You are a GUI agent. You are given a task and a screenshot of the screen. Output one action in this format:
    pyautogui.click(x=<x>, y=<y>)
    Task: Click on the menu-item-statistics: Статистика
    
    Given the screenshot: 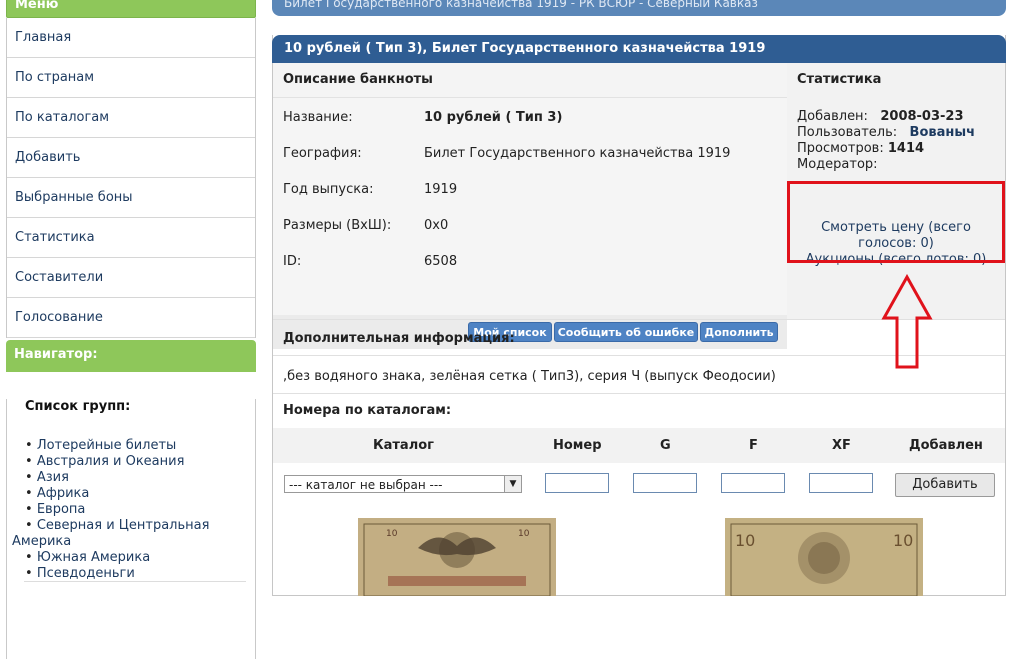 What is the action you would take?
    pyautogui.click(x=131, y=238)
    